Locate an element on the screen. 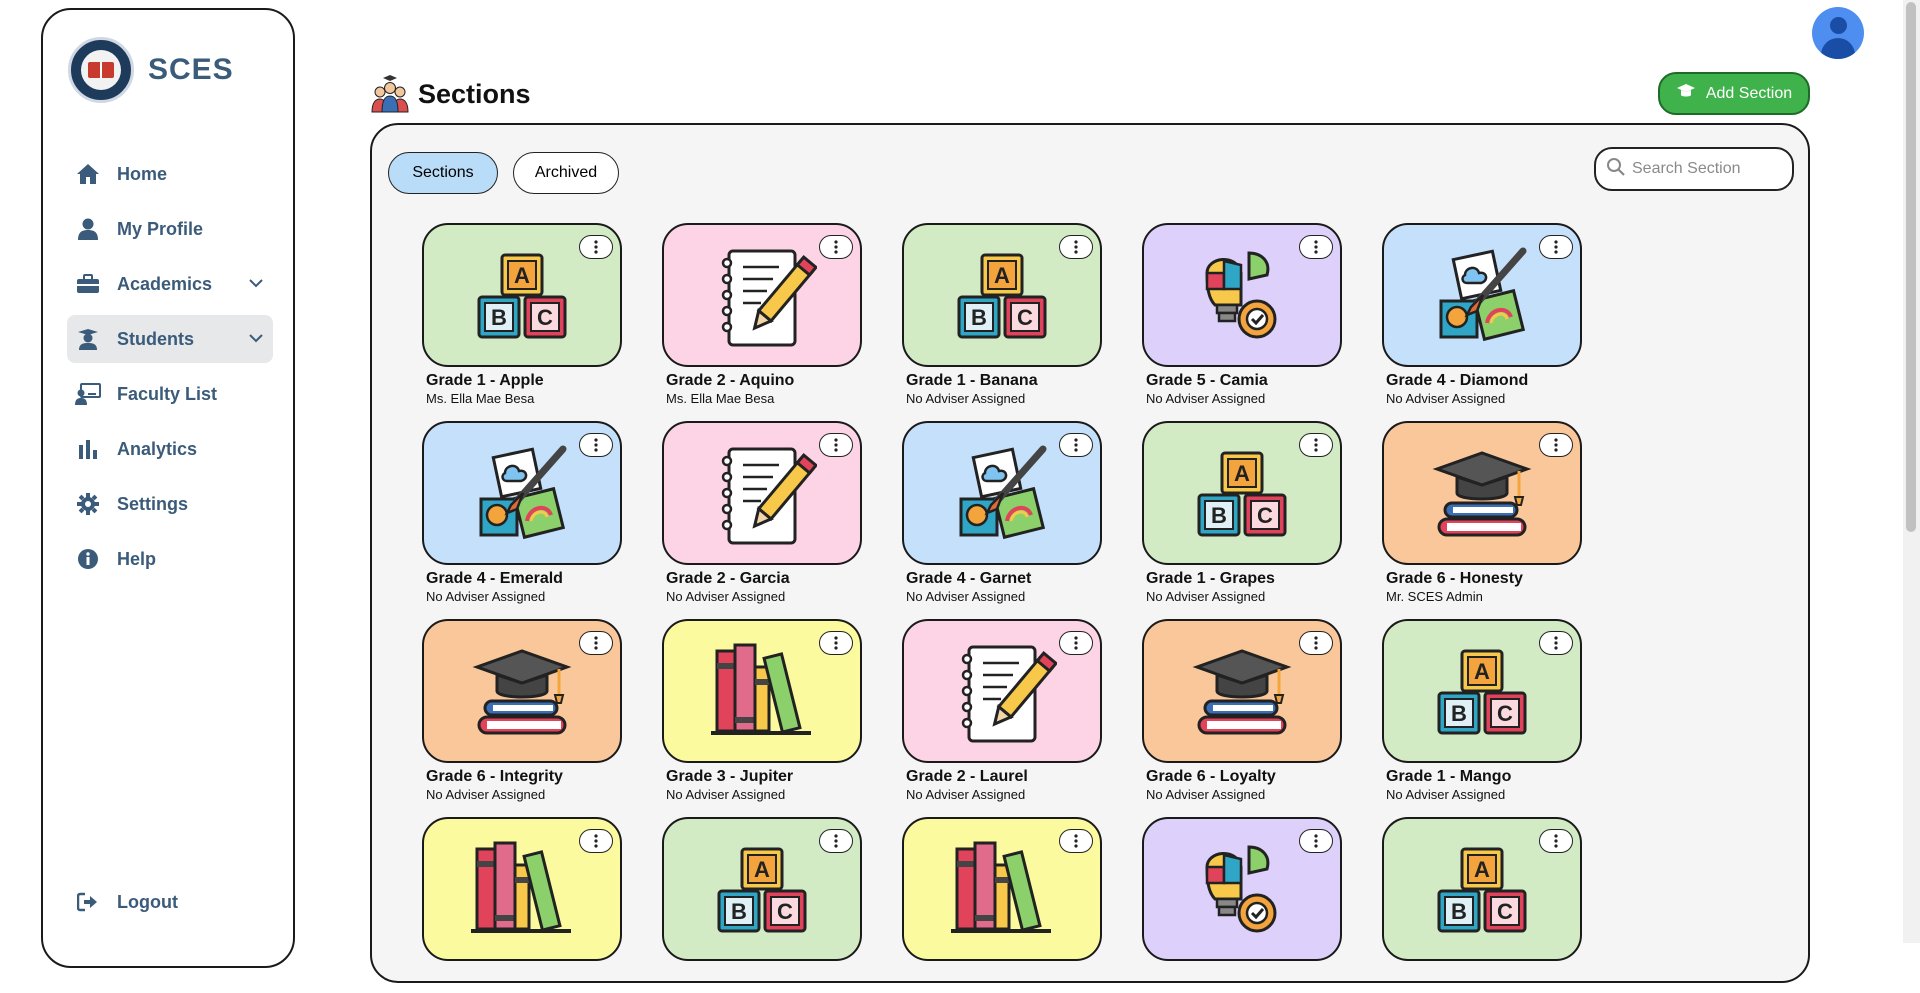 The image size is (1920, 993). tab-archived: Archived is located at coordinates (566, 173).